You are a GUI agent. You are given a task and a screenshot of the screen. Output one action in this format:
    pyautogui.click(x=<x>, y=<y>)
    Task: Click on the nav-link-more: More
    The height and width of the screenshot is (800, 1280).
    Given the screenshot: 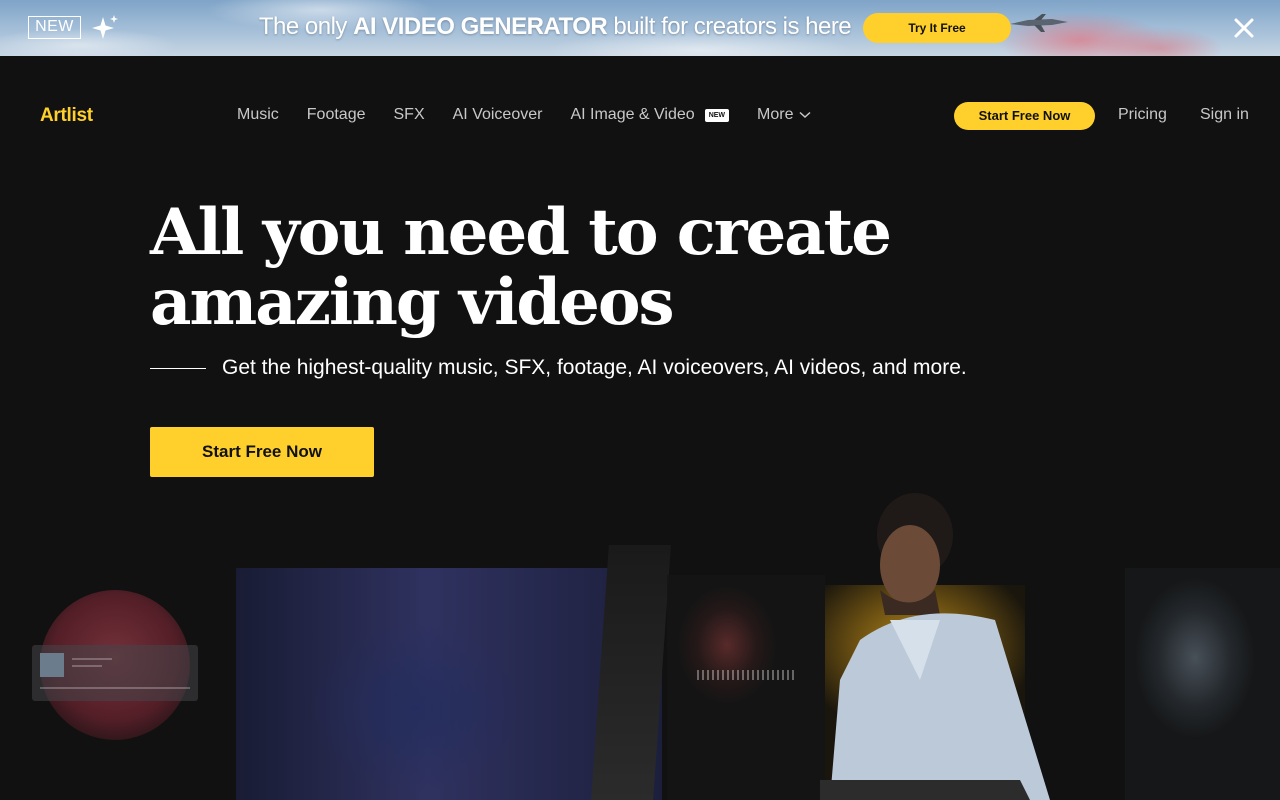 What is the action you would take?
    pyautogui.click(x=784, y=115)
    